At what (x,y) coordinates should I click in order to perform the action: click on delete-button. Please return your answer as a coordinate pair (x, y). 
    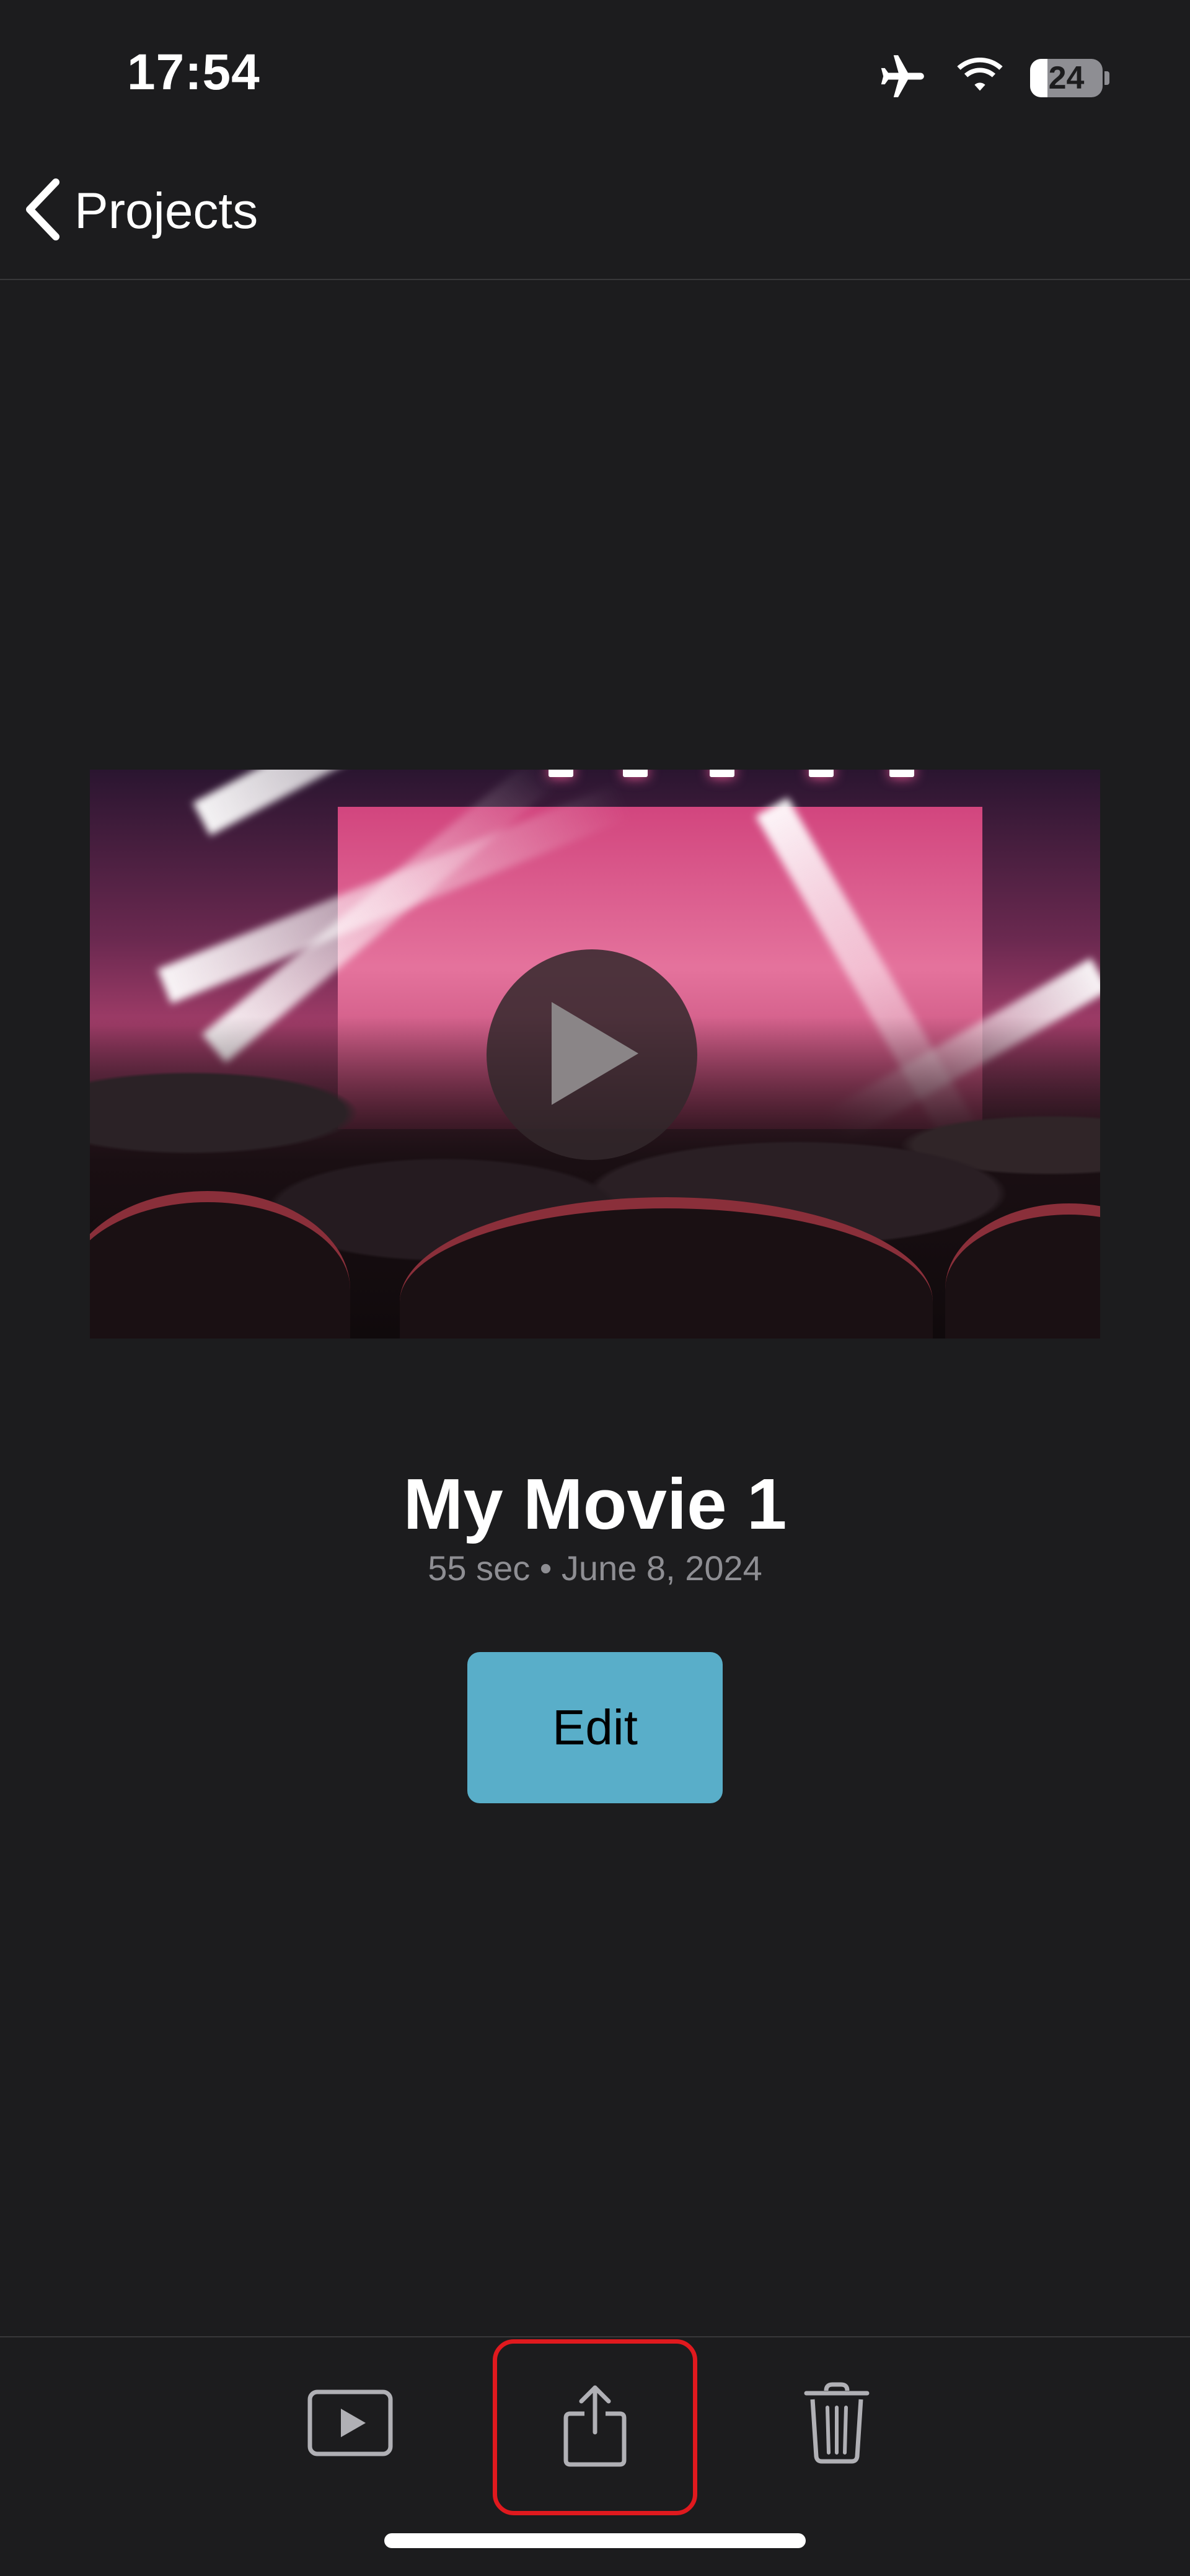
    Looking at the image, I should click on (836, 2424).